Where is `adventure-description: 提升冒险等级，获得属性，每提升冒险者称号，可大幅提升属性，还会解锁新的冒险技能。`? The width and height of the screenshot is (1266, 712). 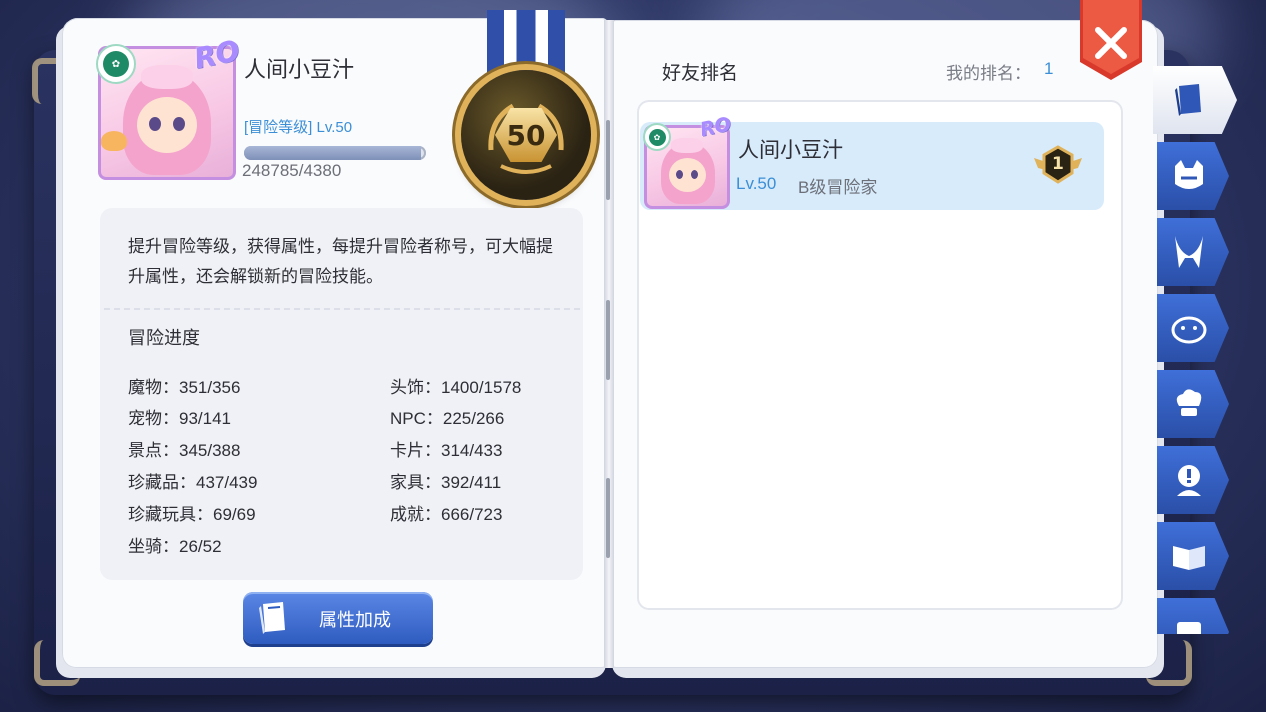 adventure-description: 提升冒险等级，获得属性，每提升冒险者称号，可大幅提升属性，还会解锁新的冒险技能。 is located at coordinates (340, 261).